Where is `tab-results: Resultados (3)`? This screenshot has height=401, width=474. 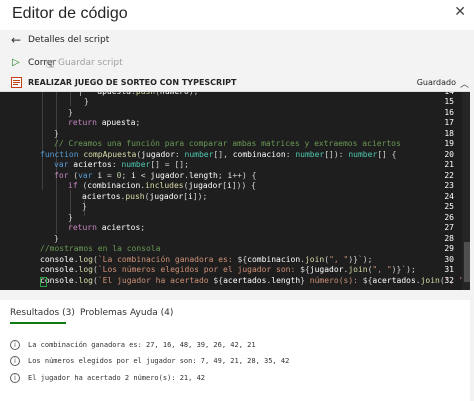 tab-results: Resultados (3) is located at coordinates (42, 313).